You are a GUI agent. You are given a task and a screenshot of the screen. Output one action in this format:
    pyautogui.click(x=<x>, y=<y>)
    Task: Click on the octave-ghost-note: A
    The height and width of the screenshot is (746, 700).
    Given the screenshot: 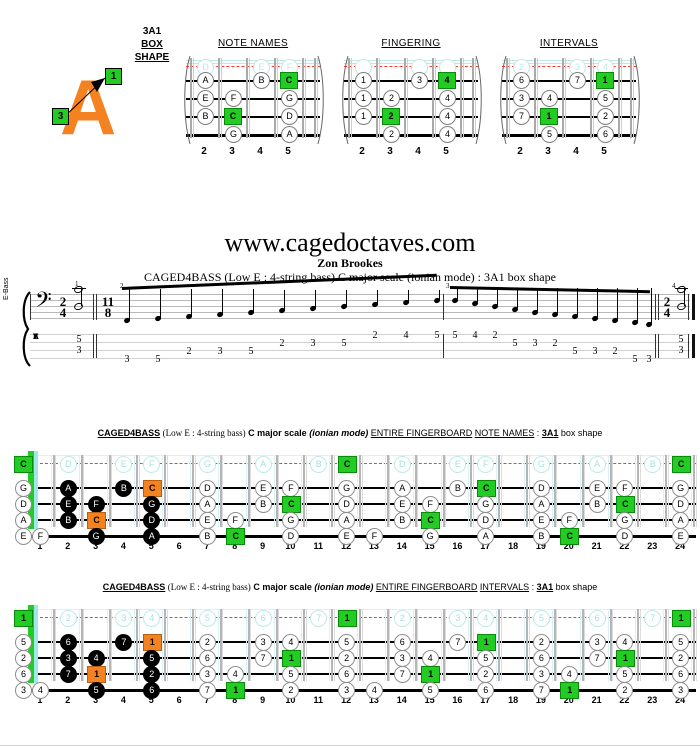 What is the action you would take?
    pyautogui.click(x=597, y=464)
    